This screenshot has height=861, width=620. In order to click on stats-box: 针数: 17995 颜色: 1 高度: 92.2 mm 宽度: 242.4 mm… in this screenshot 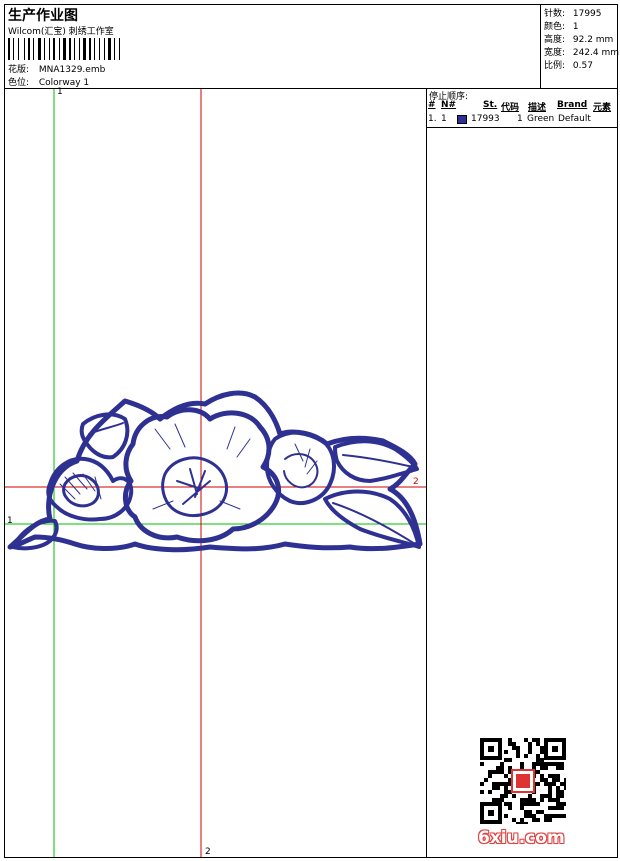, I will do `click(579, 46)`.